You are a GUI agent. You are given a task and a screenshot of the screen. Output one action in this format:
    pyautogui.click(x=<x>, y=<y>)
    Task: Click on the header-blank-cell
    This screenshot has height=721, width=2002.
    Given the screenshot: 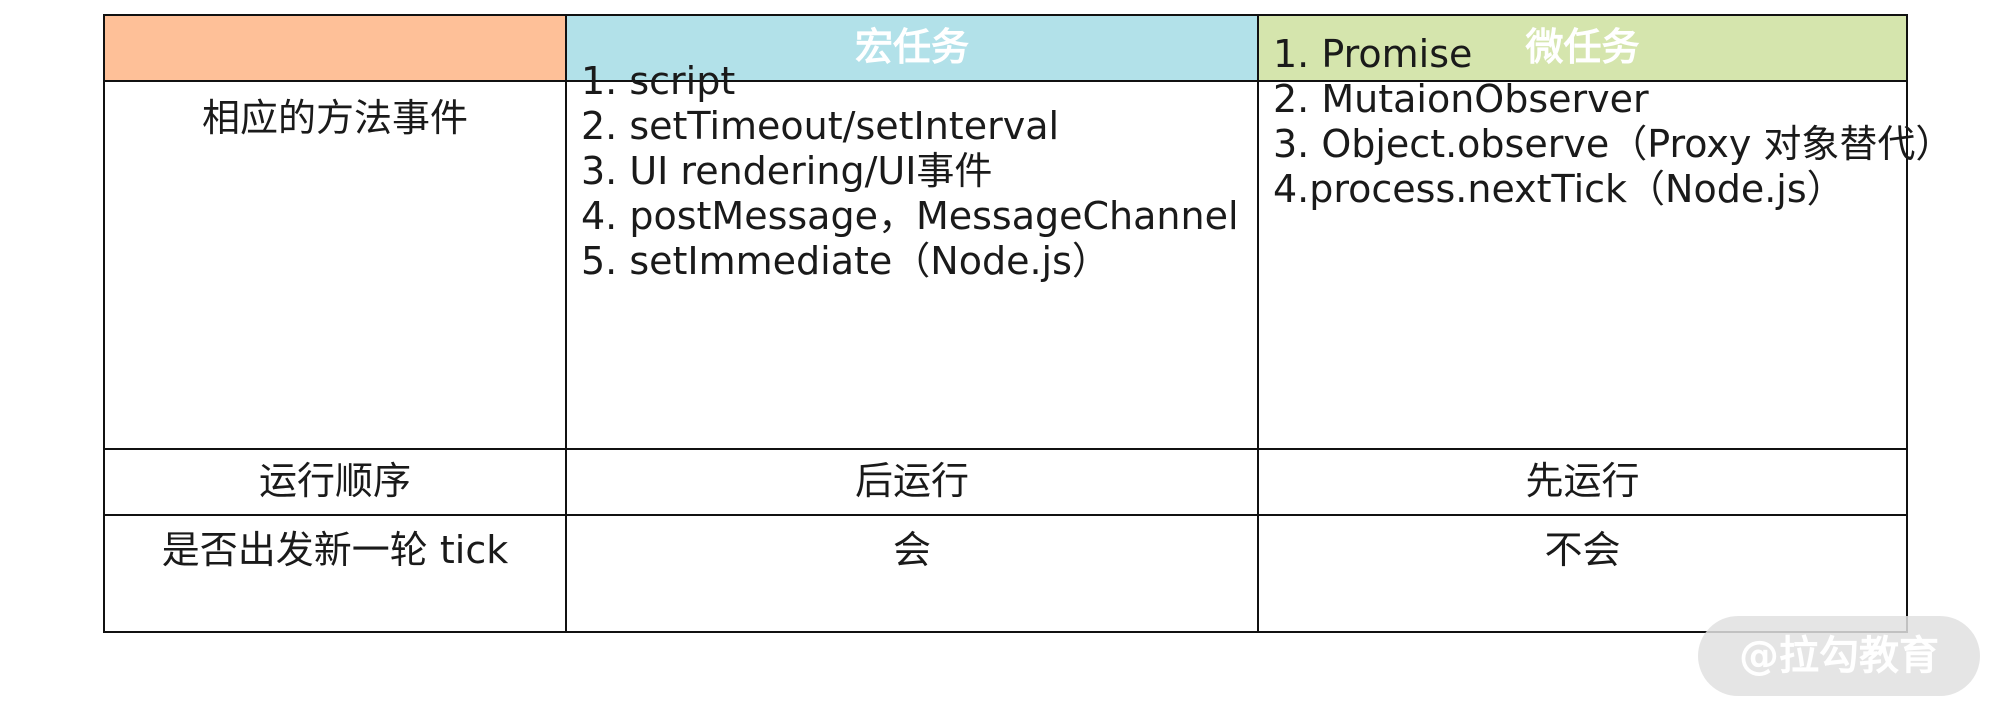 What is the action you would take?
    pyautogui.click(x=335, y=48)
    